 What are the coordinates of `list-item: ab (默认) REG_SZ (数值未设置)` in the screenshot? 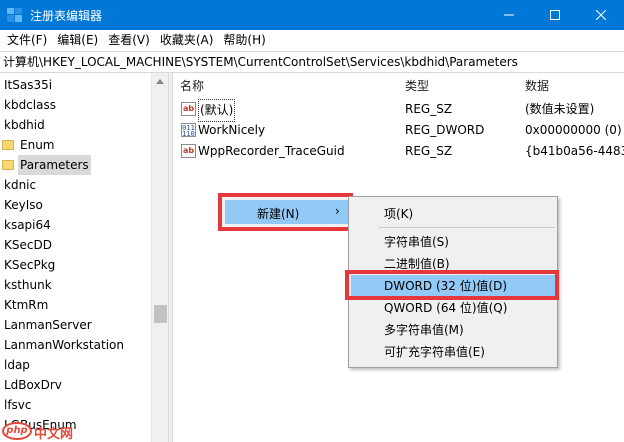 It's located at (398, 110).